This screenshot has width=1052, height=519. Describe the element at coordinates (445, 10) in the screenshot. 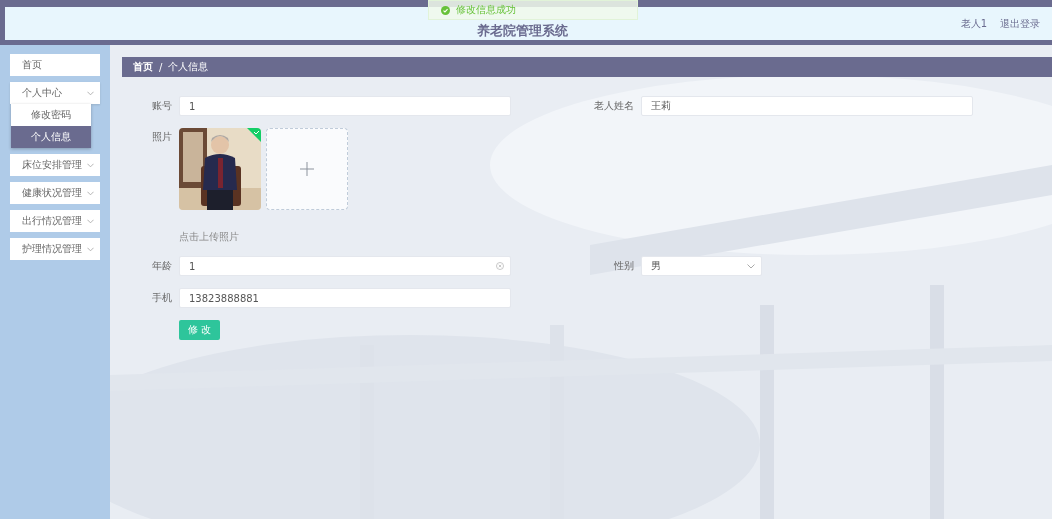

I see `check-circle-icon` at that location.